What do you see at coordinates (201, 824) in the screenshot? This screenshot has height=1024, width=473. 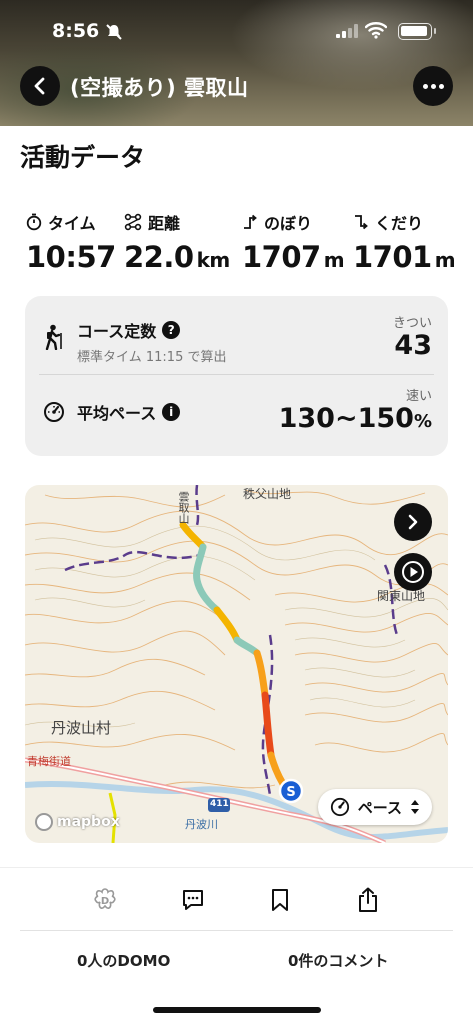 I see `map-label-river: 丹波川` at bounding box center [201, 824].